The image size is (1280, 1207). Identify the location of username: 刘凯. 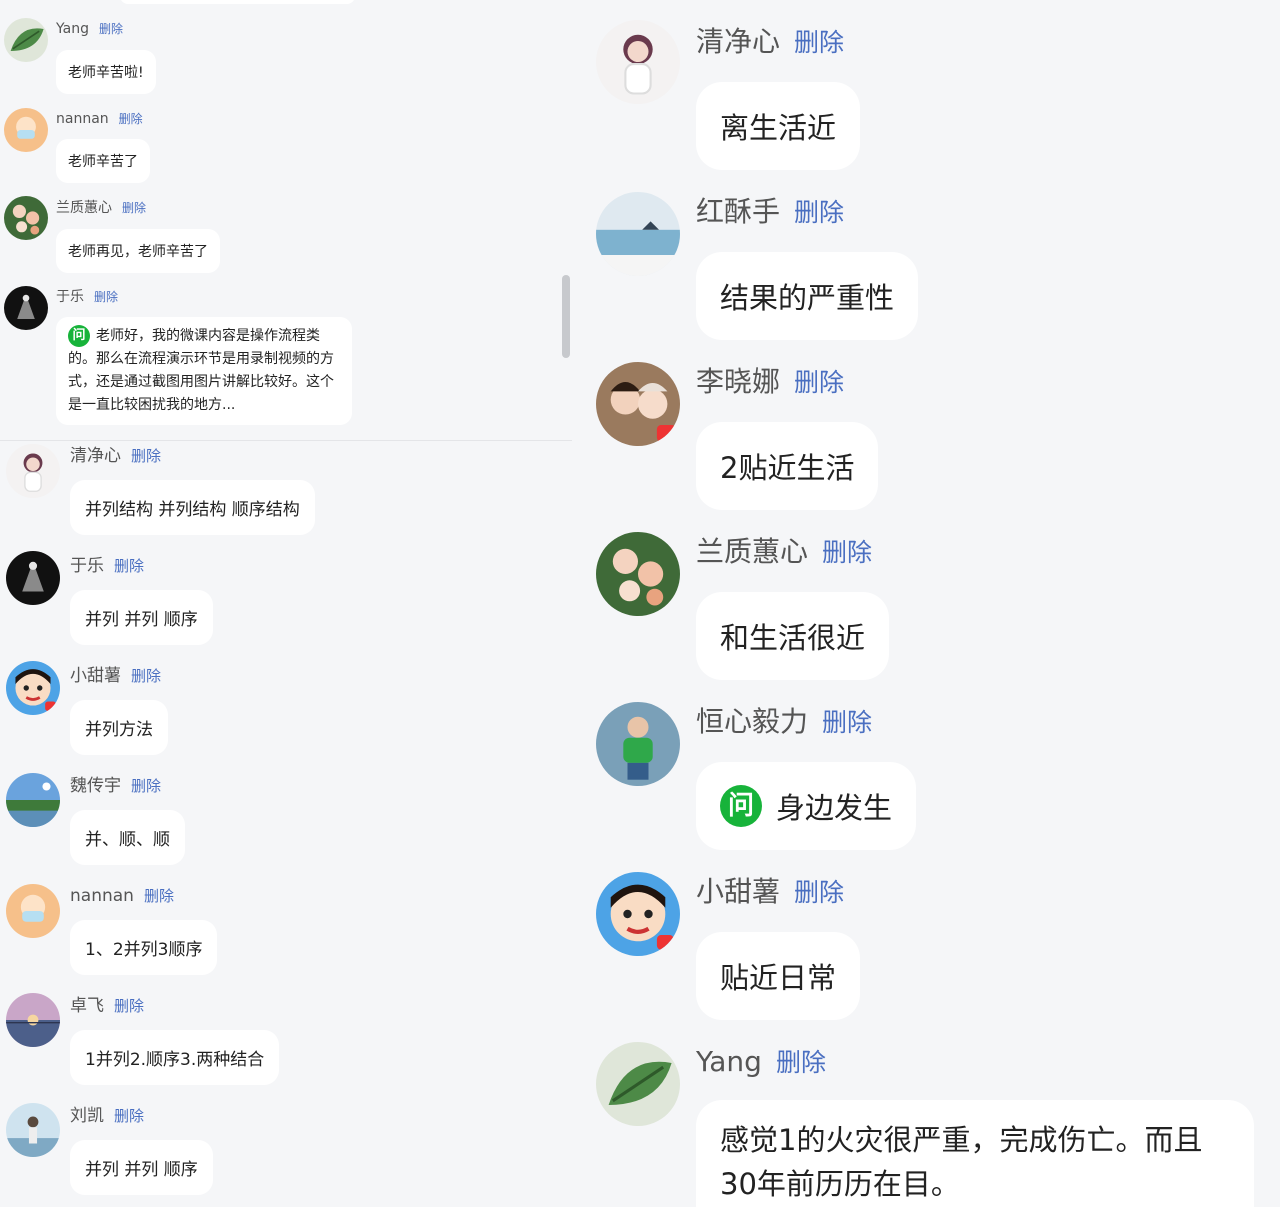
(87, 1116).